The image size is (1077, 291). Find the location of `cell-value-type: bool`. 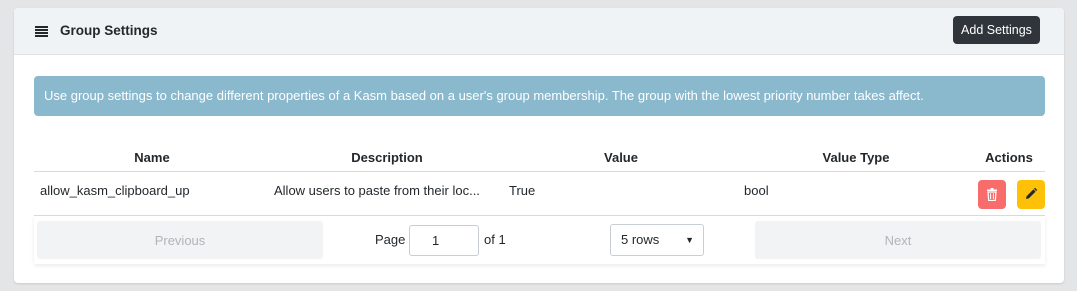

cell-value-type: bool is located at coordinates (756, 190).